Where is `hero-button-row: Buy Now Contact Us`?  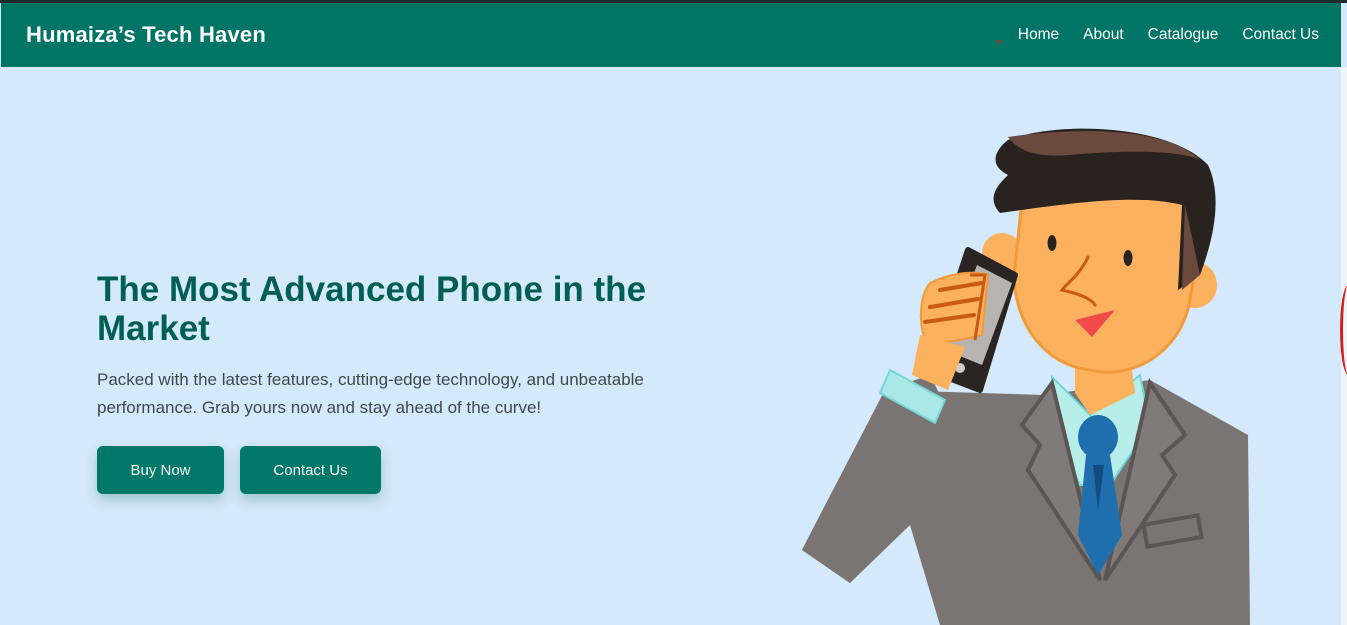 hero-button-row: Buy Now Contact Us is located at coordinates (397, 470).